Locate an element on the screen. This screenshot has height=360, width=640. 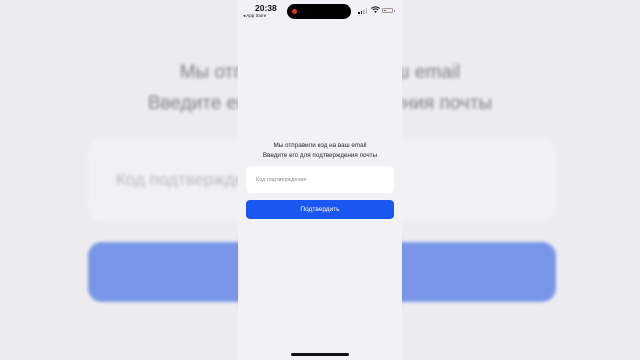
back-to-app-store-link: ◂ App Store is located at coordinates (254, 16).